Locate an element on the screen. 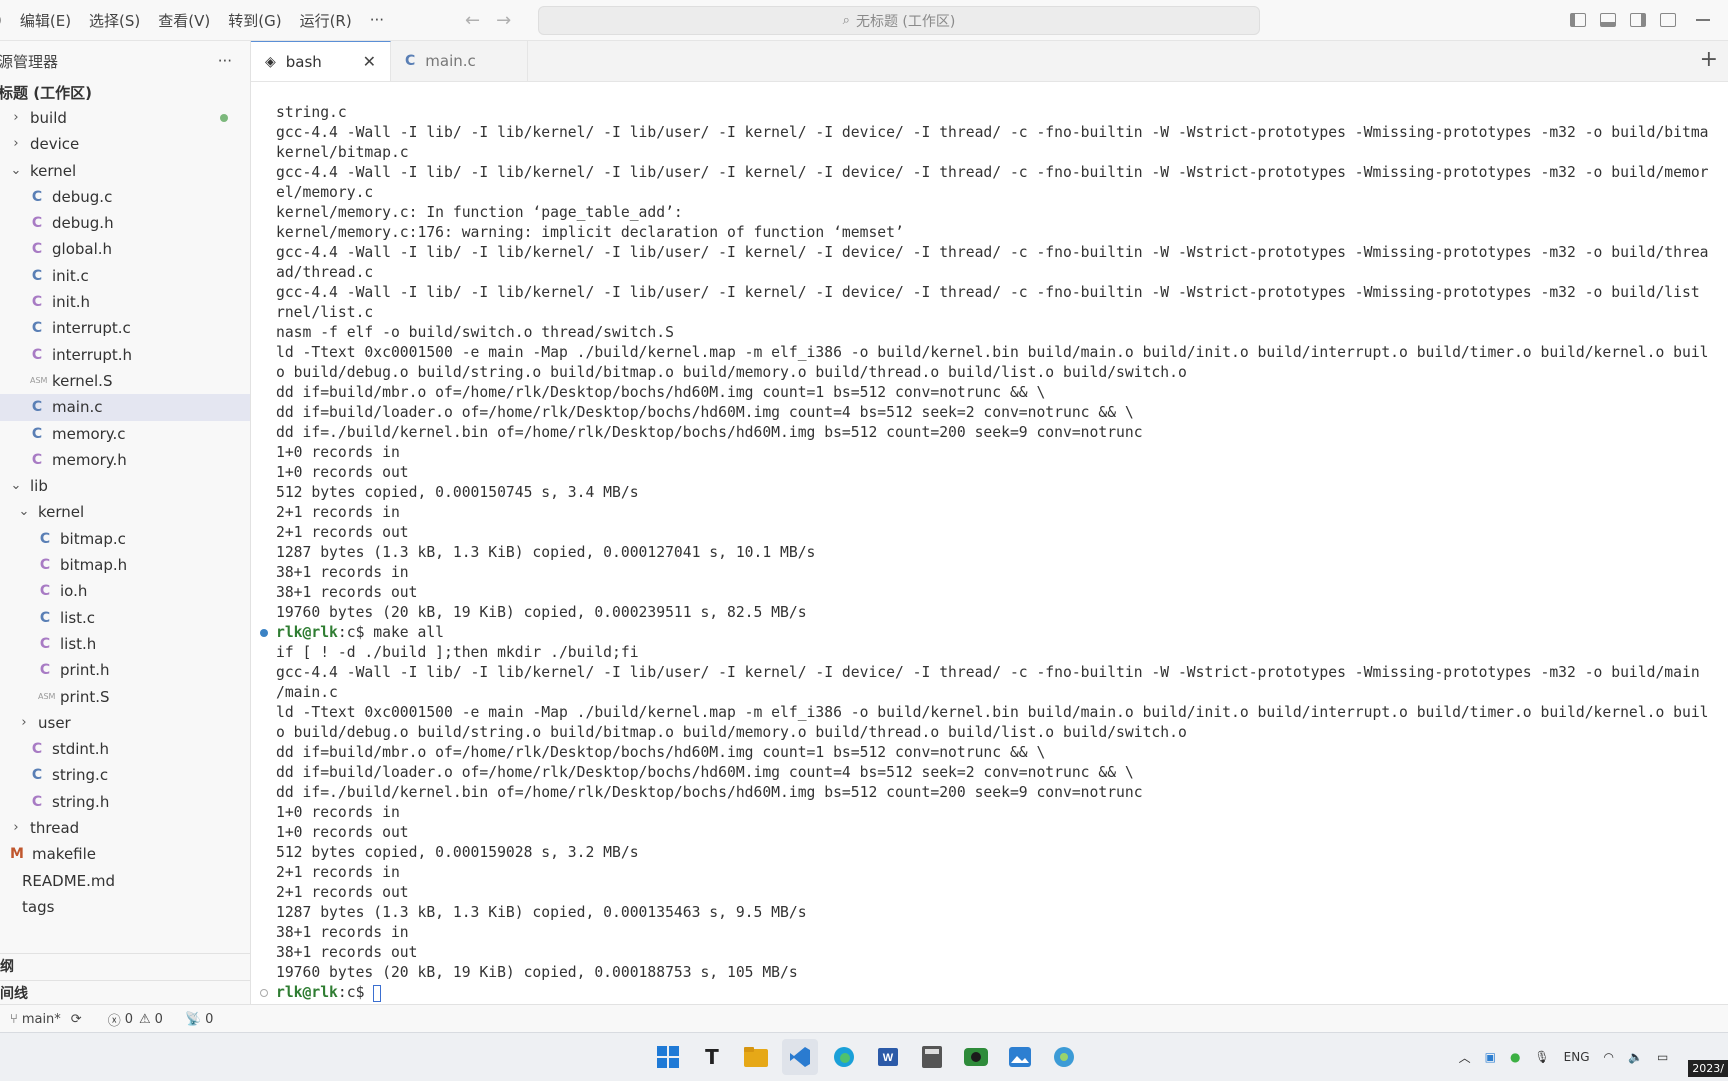 The height and width of the screenshot is (1081, 1728). back-arrow-icon: ← is located at coordinates (472, 20).